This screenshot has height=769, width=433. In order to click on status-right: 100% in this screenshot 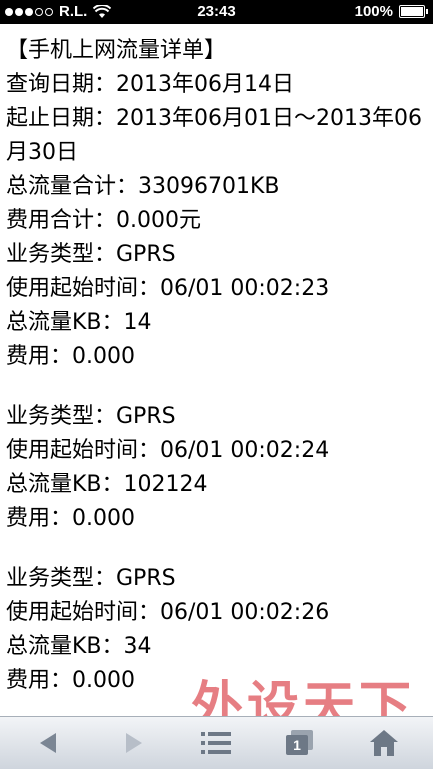, I will do `click(391, 11)`.